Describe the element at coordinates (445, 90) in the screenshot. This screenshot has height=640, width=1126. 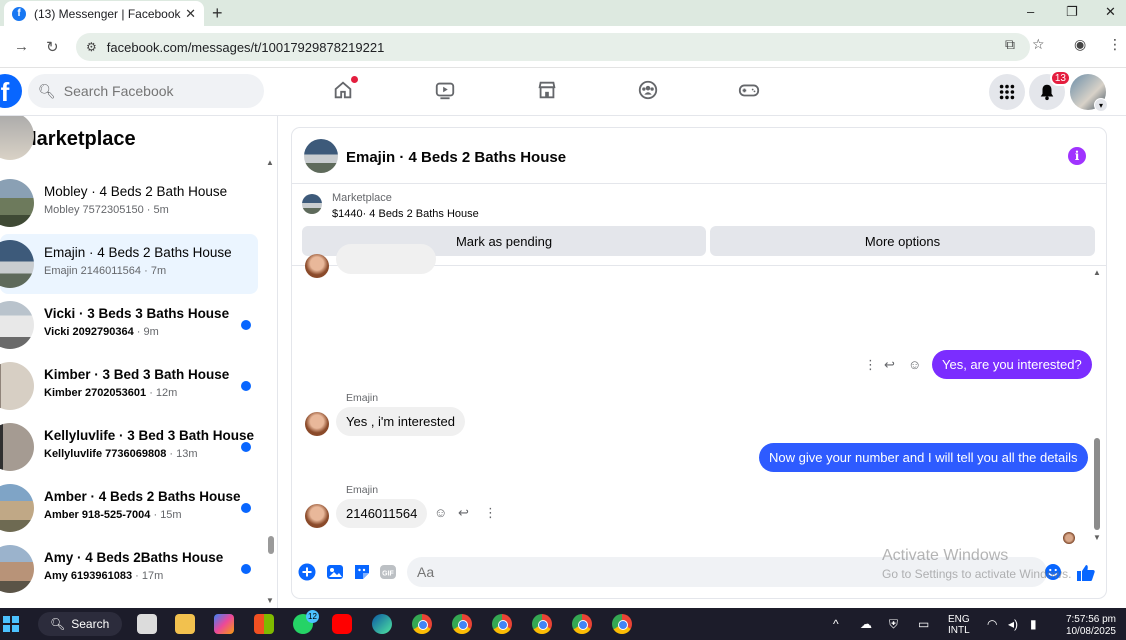
I see `video-nav-button` at that location.